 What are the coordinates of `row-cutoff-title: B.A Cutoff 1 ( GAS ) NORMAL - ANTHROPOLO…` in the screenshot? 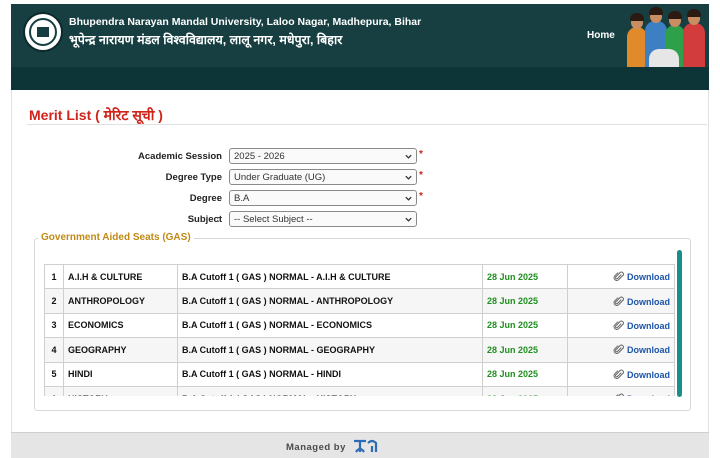 It's located at (330, 301).